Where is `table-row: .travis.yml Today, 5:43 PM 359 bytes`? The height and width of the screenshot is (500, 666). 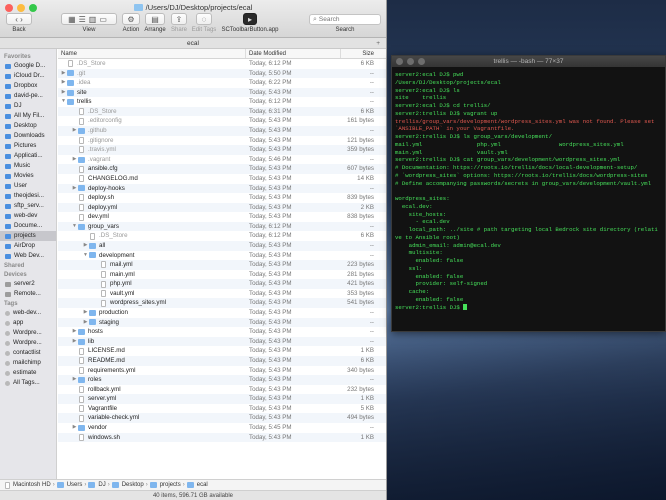 table-row: .travis.yml Today, 5:43 PM 359 bytes is located at coordinates (222, 150).